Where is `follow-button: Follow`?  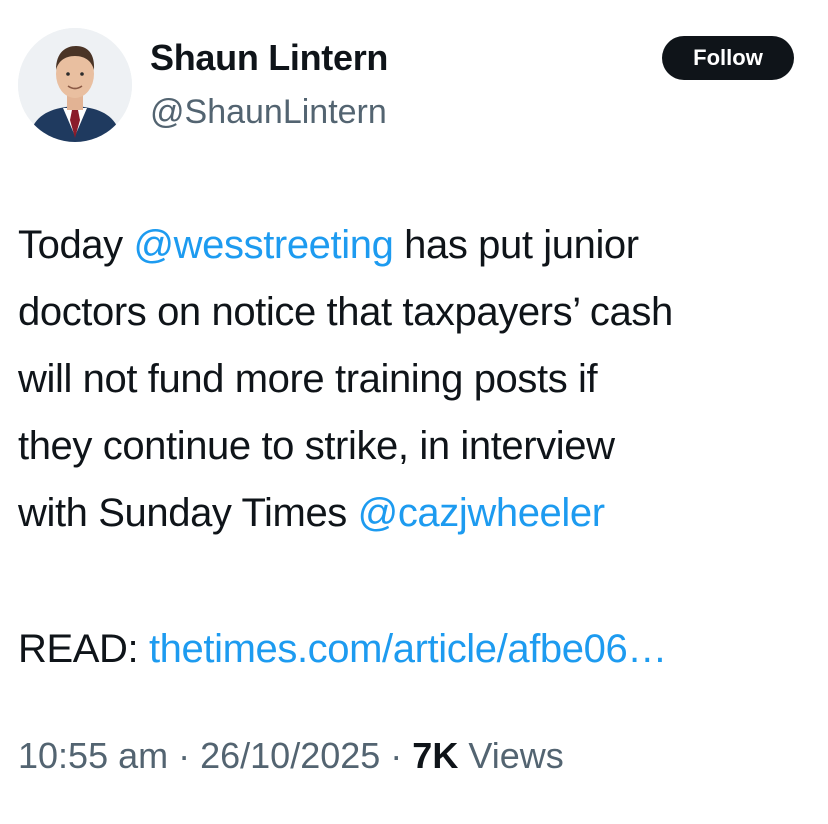 follow-button: Follow is located at coordinates (728, 58).